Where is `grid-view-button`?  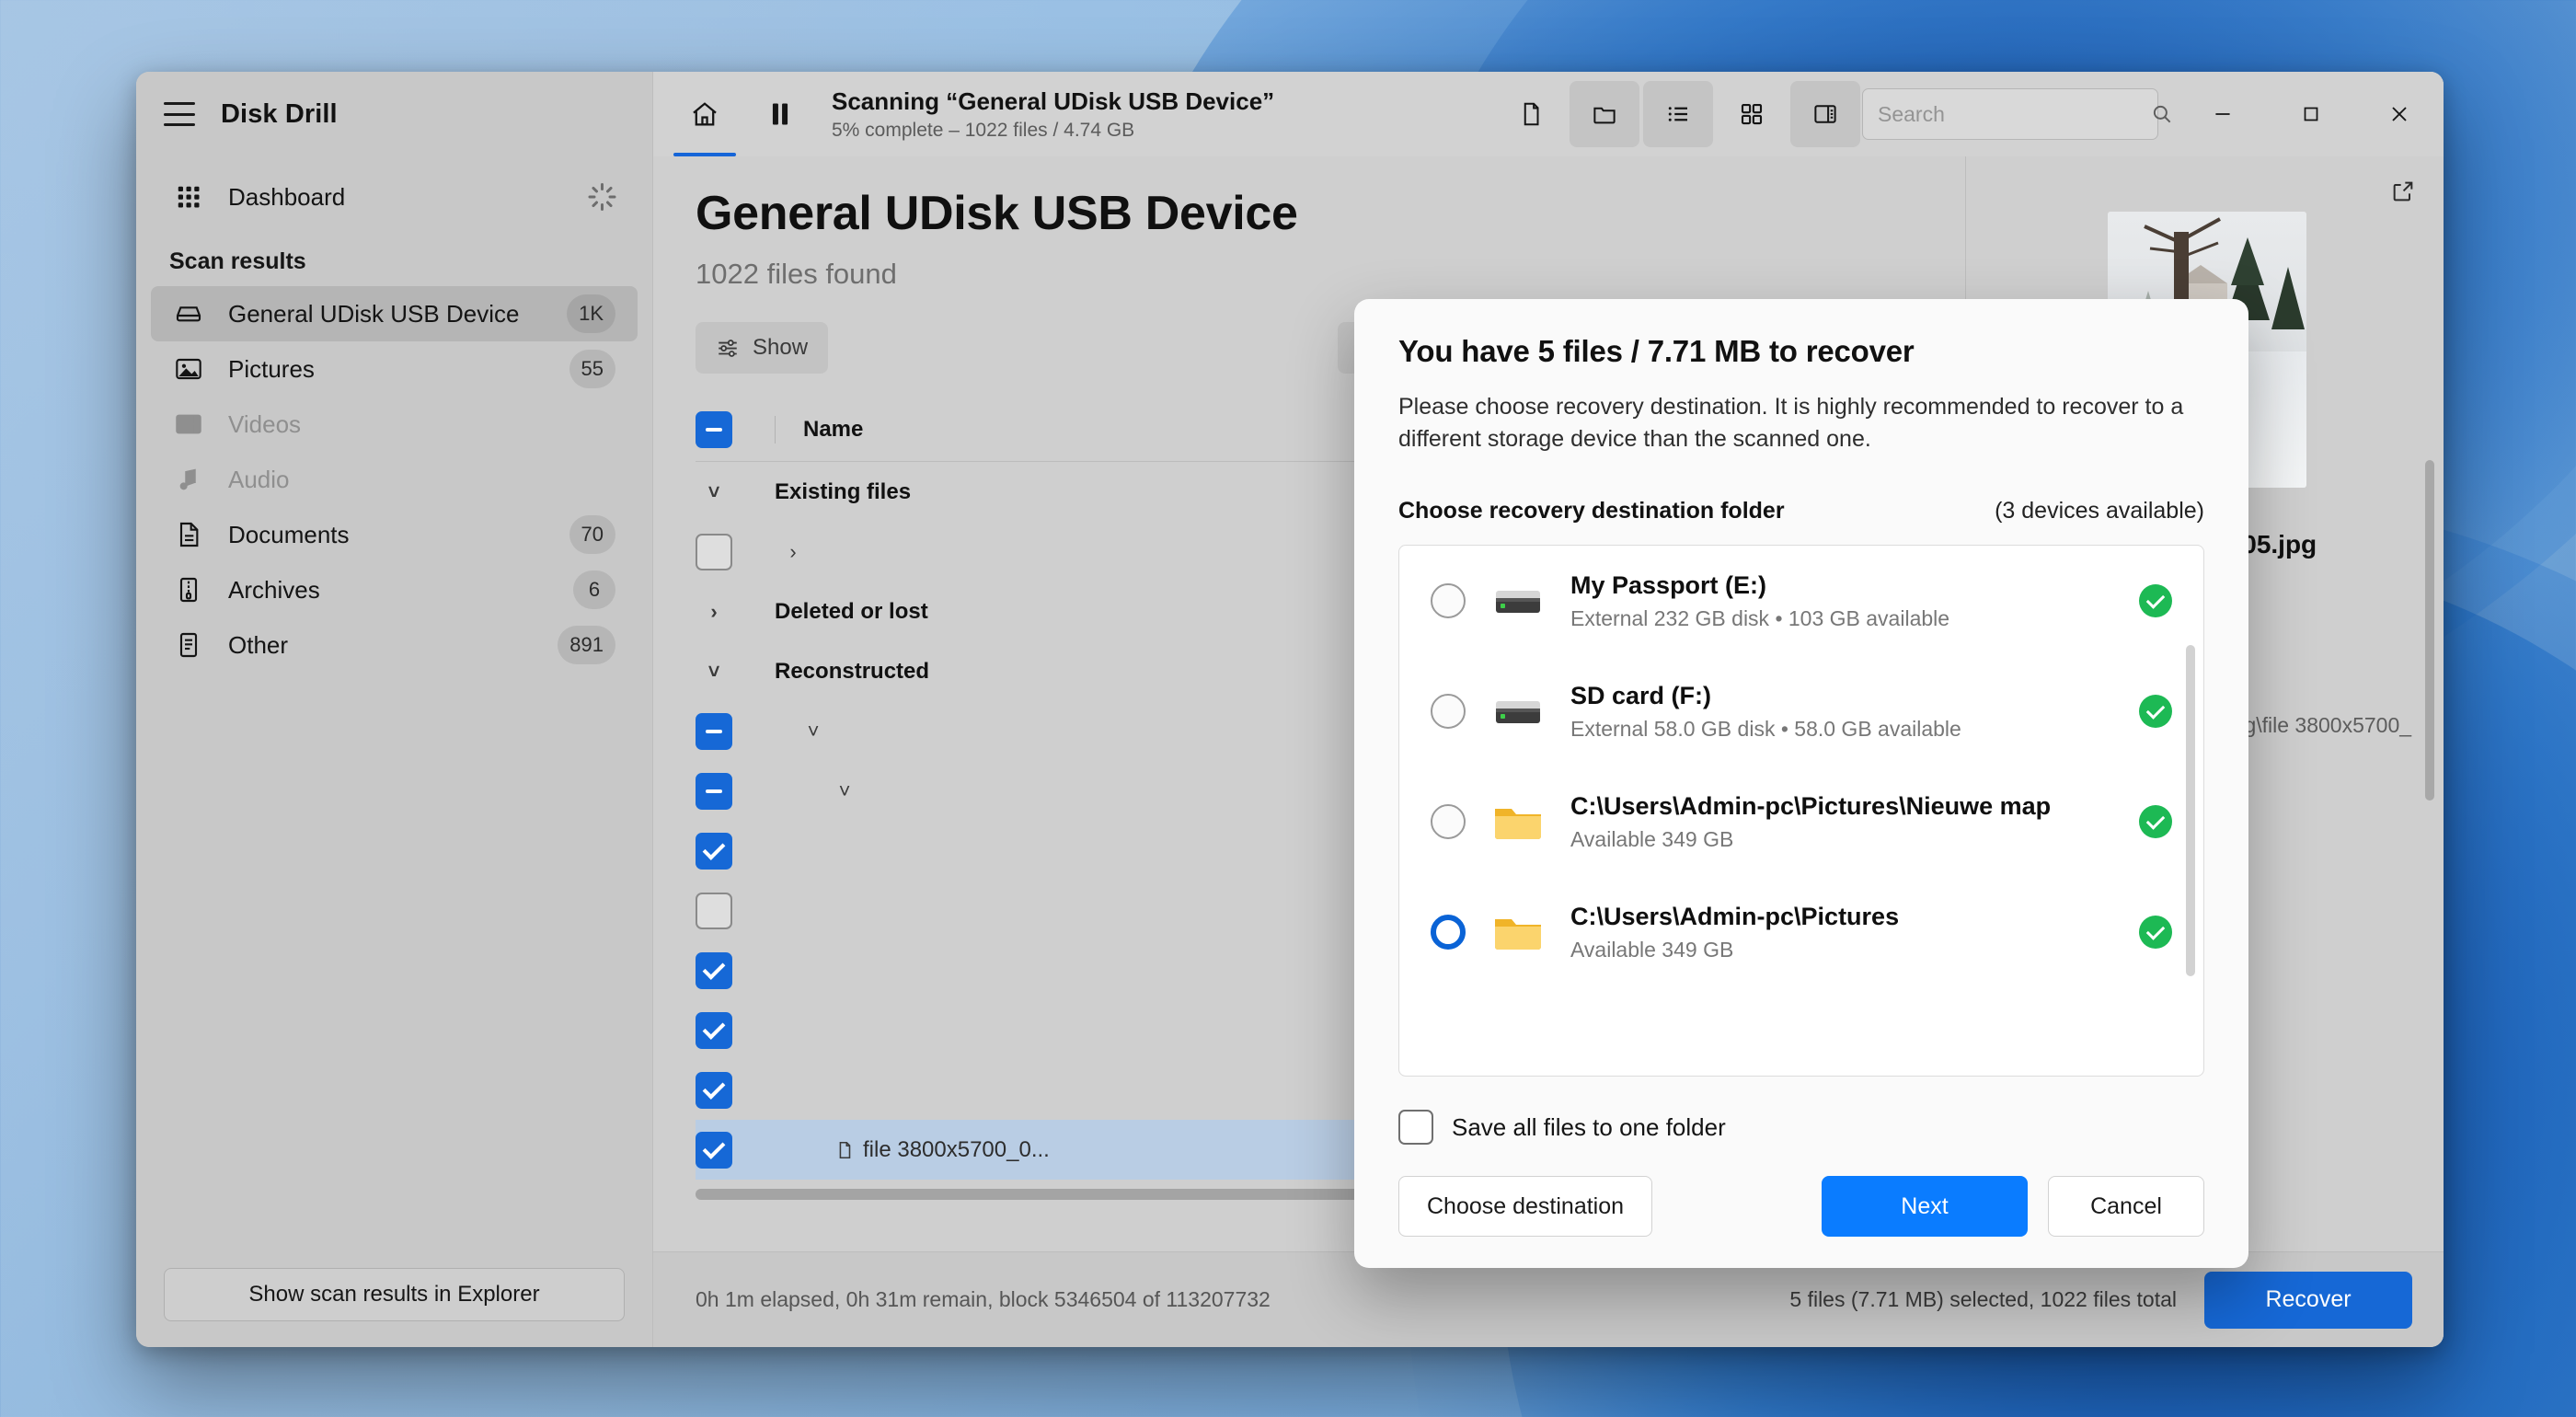 grid-view-button is located at coordinates (1752, 114).